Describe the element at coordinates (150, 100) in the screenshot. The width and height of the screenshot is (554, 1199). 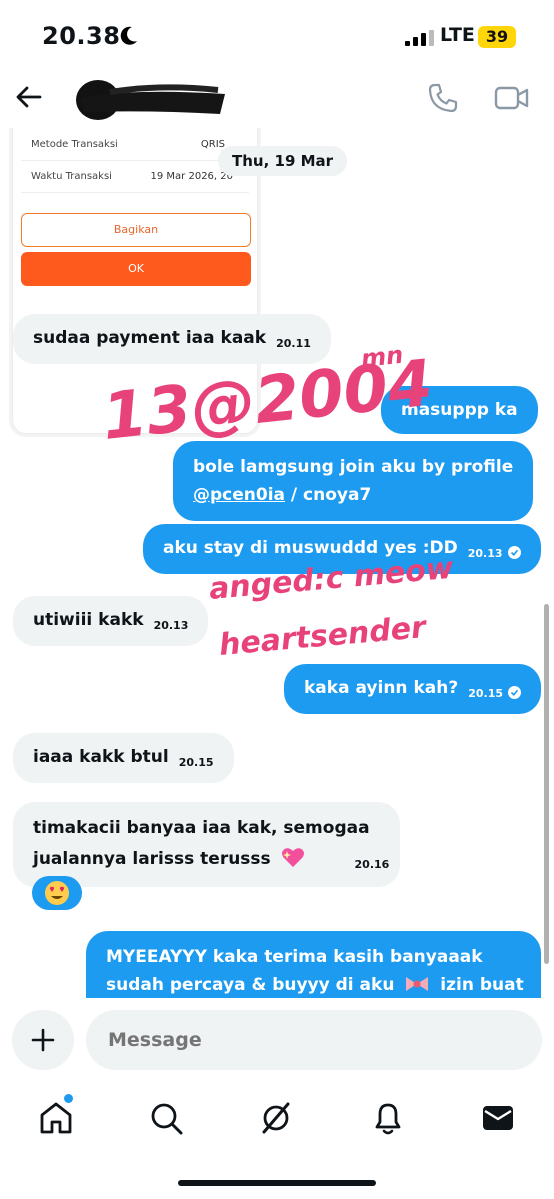
I see `redacted-contact-name` at that location.